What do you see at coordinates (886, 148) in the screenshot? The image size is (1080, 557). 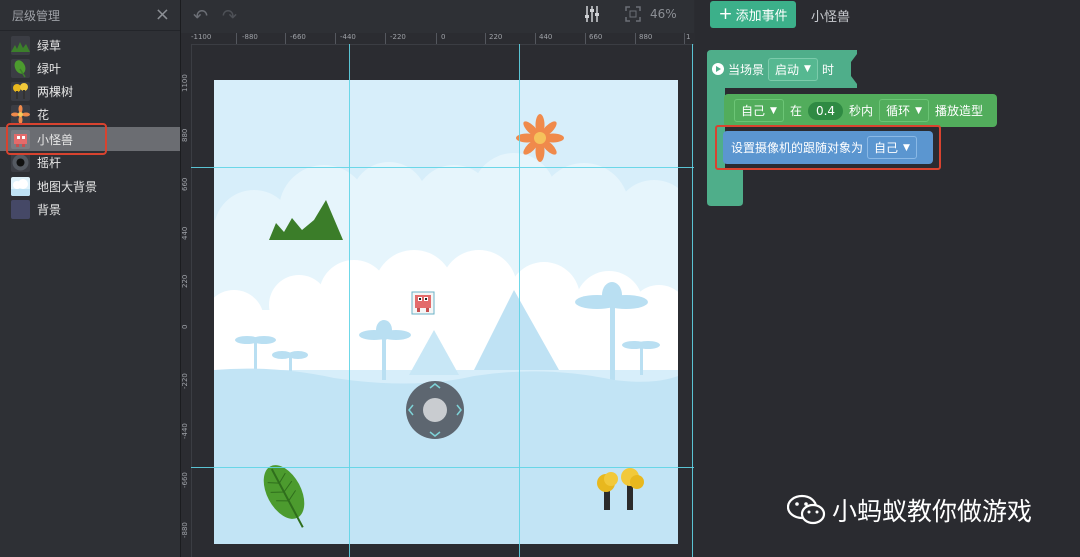 I see `camera-target-value: 自己` at bounding box center [886, 148].